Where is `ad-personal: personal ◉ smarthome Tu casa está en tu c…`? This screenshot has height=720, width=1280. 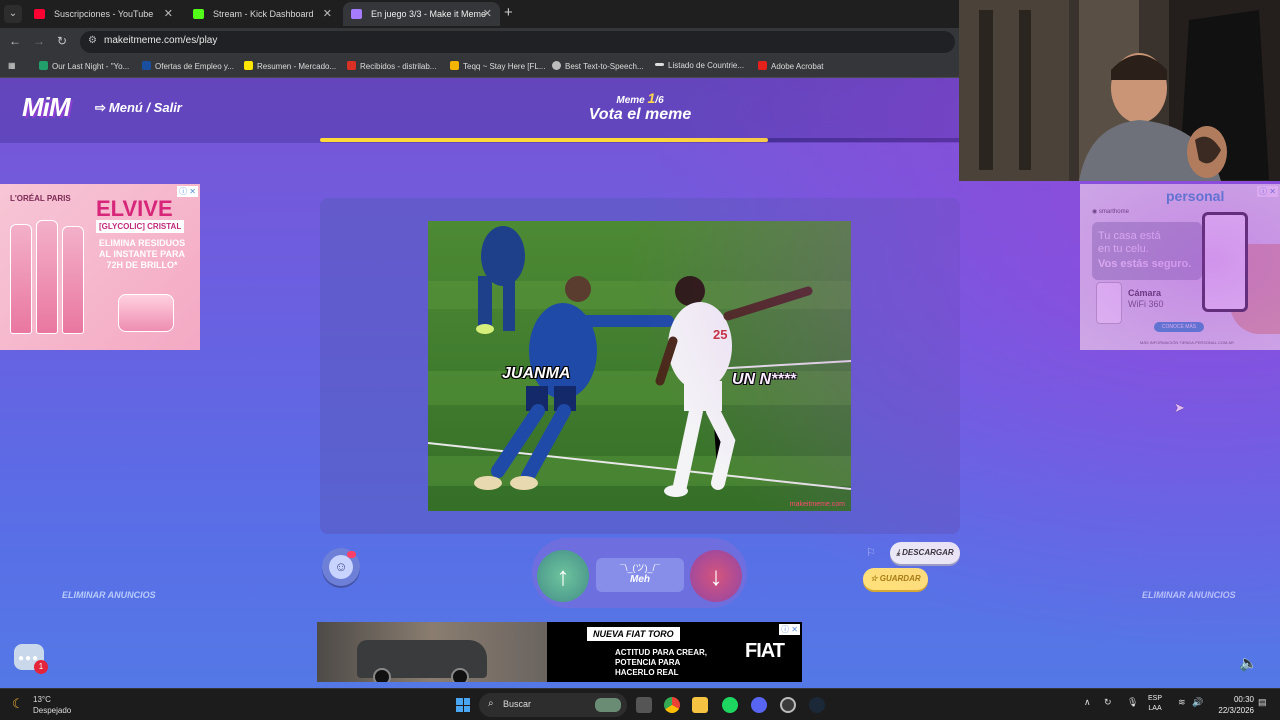
ad-personal: personal ◉ smarthome Tu casa está en tu c… is located at coordinates (1180, 267).